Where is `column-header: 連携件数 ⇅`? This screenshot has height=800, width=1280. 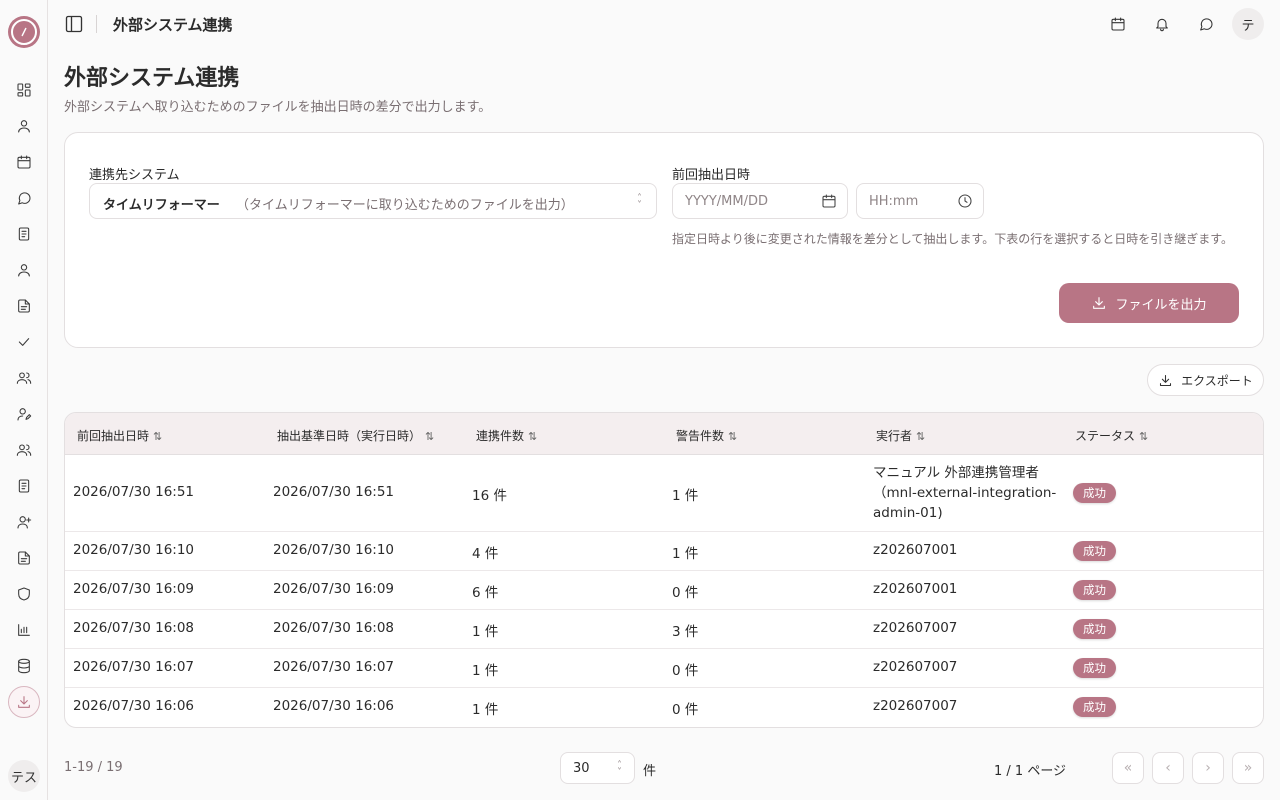
column-header: 連携件数 ⇅ is located at coordinates (506, 435).